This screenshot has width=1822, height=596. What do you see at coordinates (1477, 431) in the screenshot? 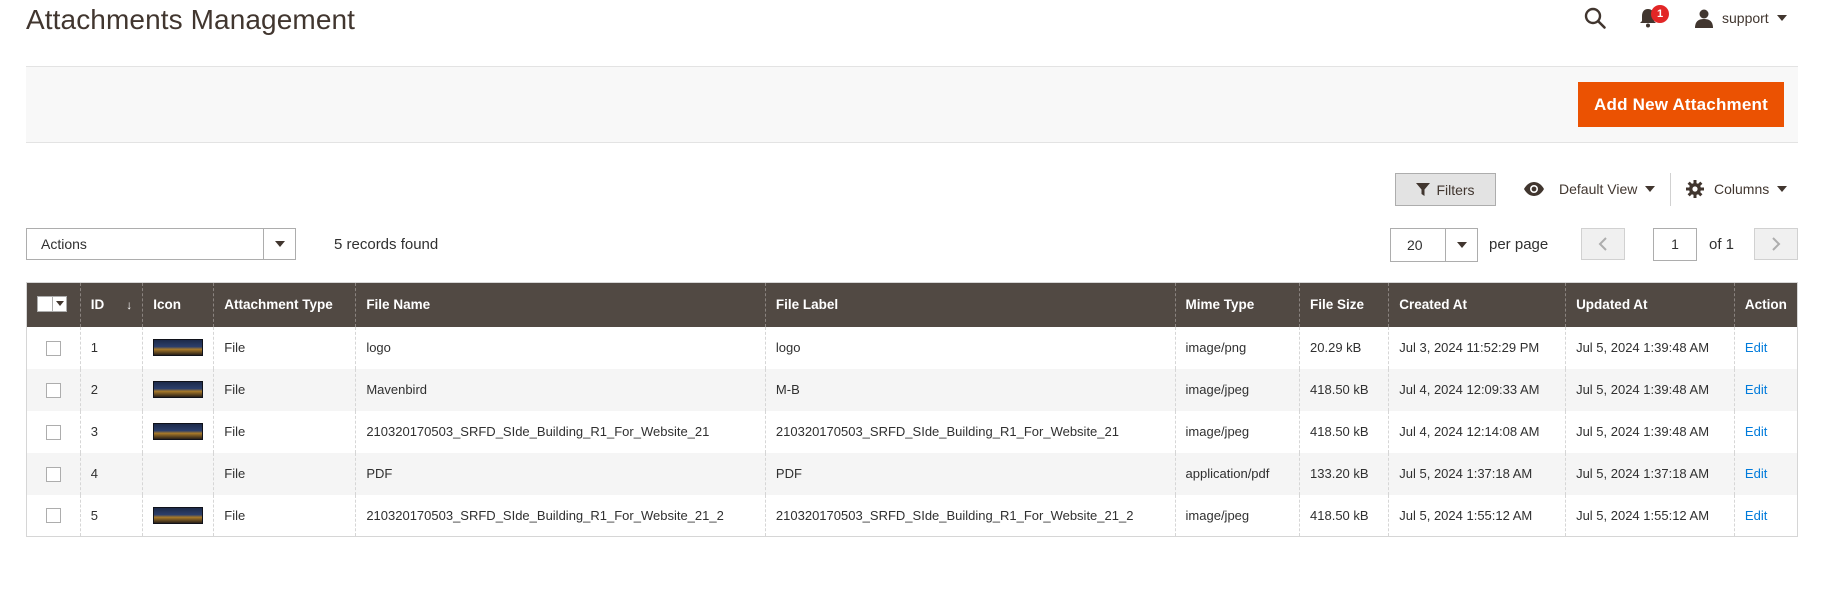
I see `cell-created-at: Jul 4, 2024 12:14:08 AM` at bounding box center [1477, 431].